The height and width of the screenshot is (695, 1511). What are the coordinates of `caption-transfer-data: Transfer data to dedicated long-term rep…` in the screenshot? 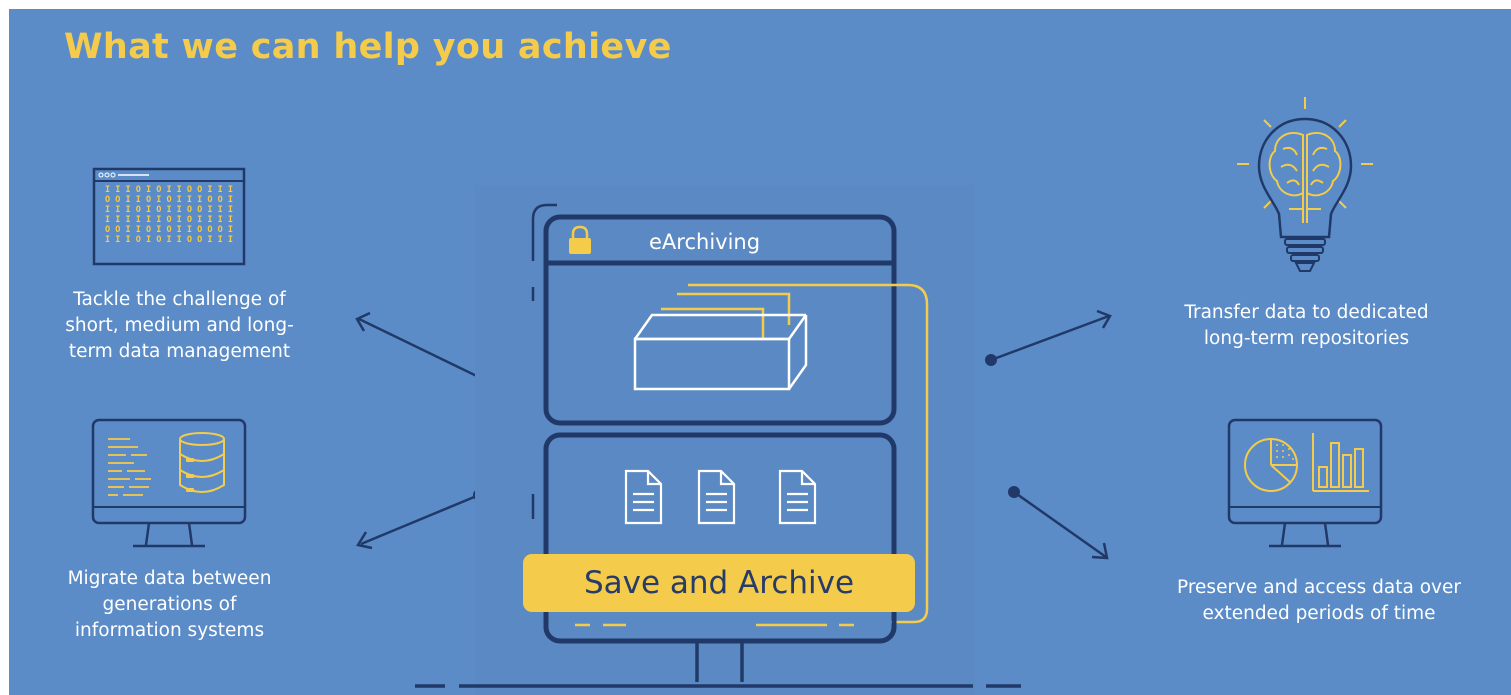 It's located at (1306, 326).